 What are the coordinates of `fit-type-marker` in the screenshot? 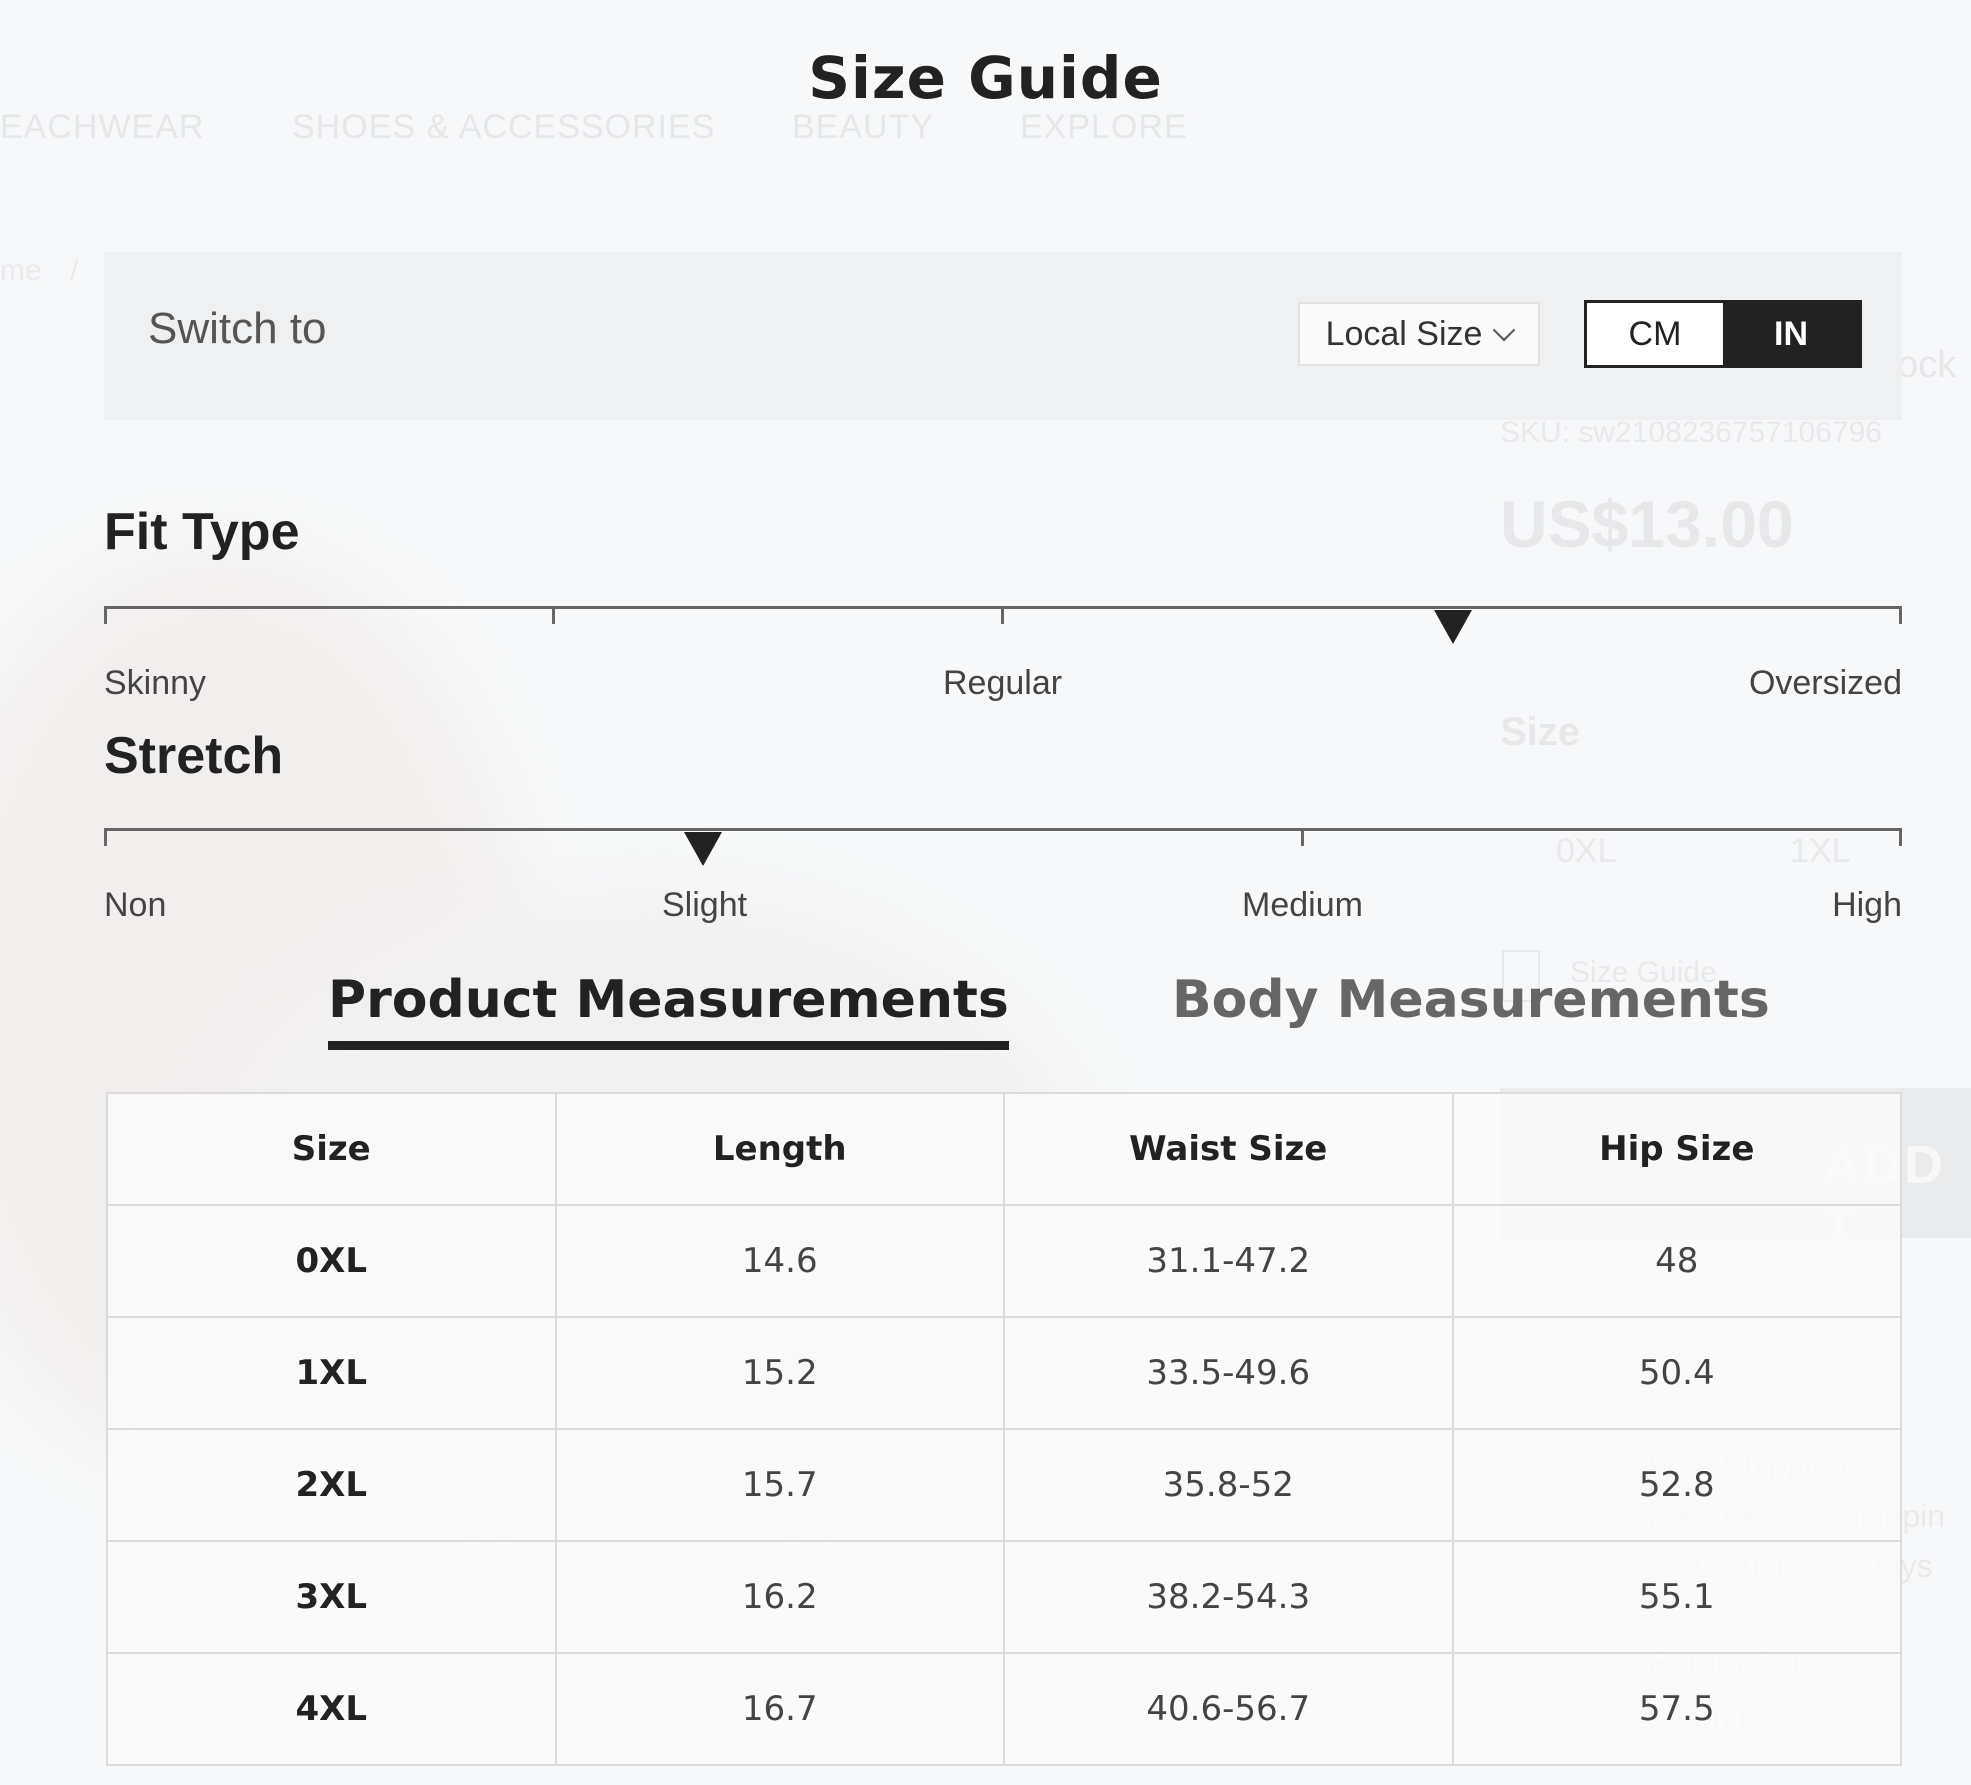 It's located at (1452, 627).